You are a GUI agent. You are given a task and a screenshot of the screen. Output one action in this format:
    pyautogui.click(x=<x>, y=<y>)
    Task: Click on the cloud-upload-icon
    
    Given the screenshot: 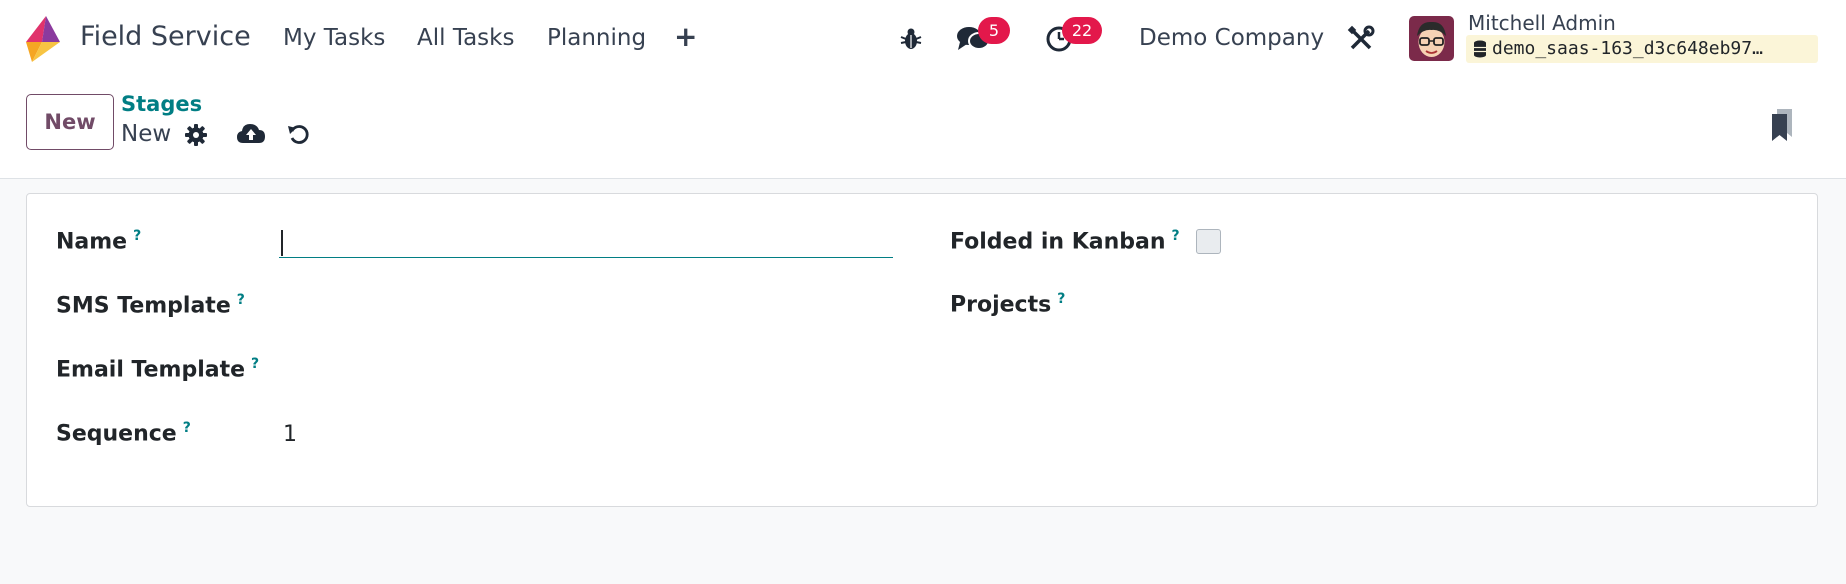 What is the action you would take?
    pyautogui.click(x=251, y=134)
    